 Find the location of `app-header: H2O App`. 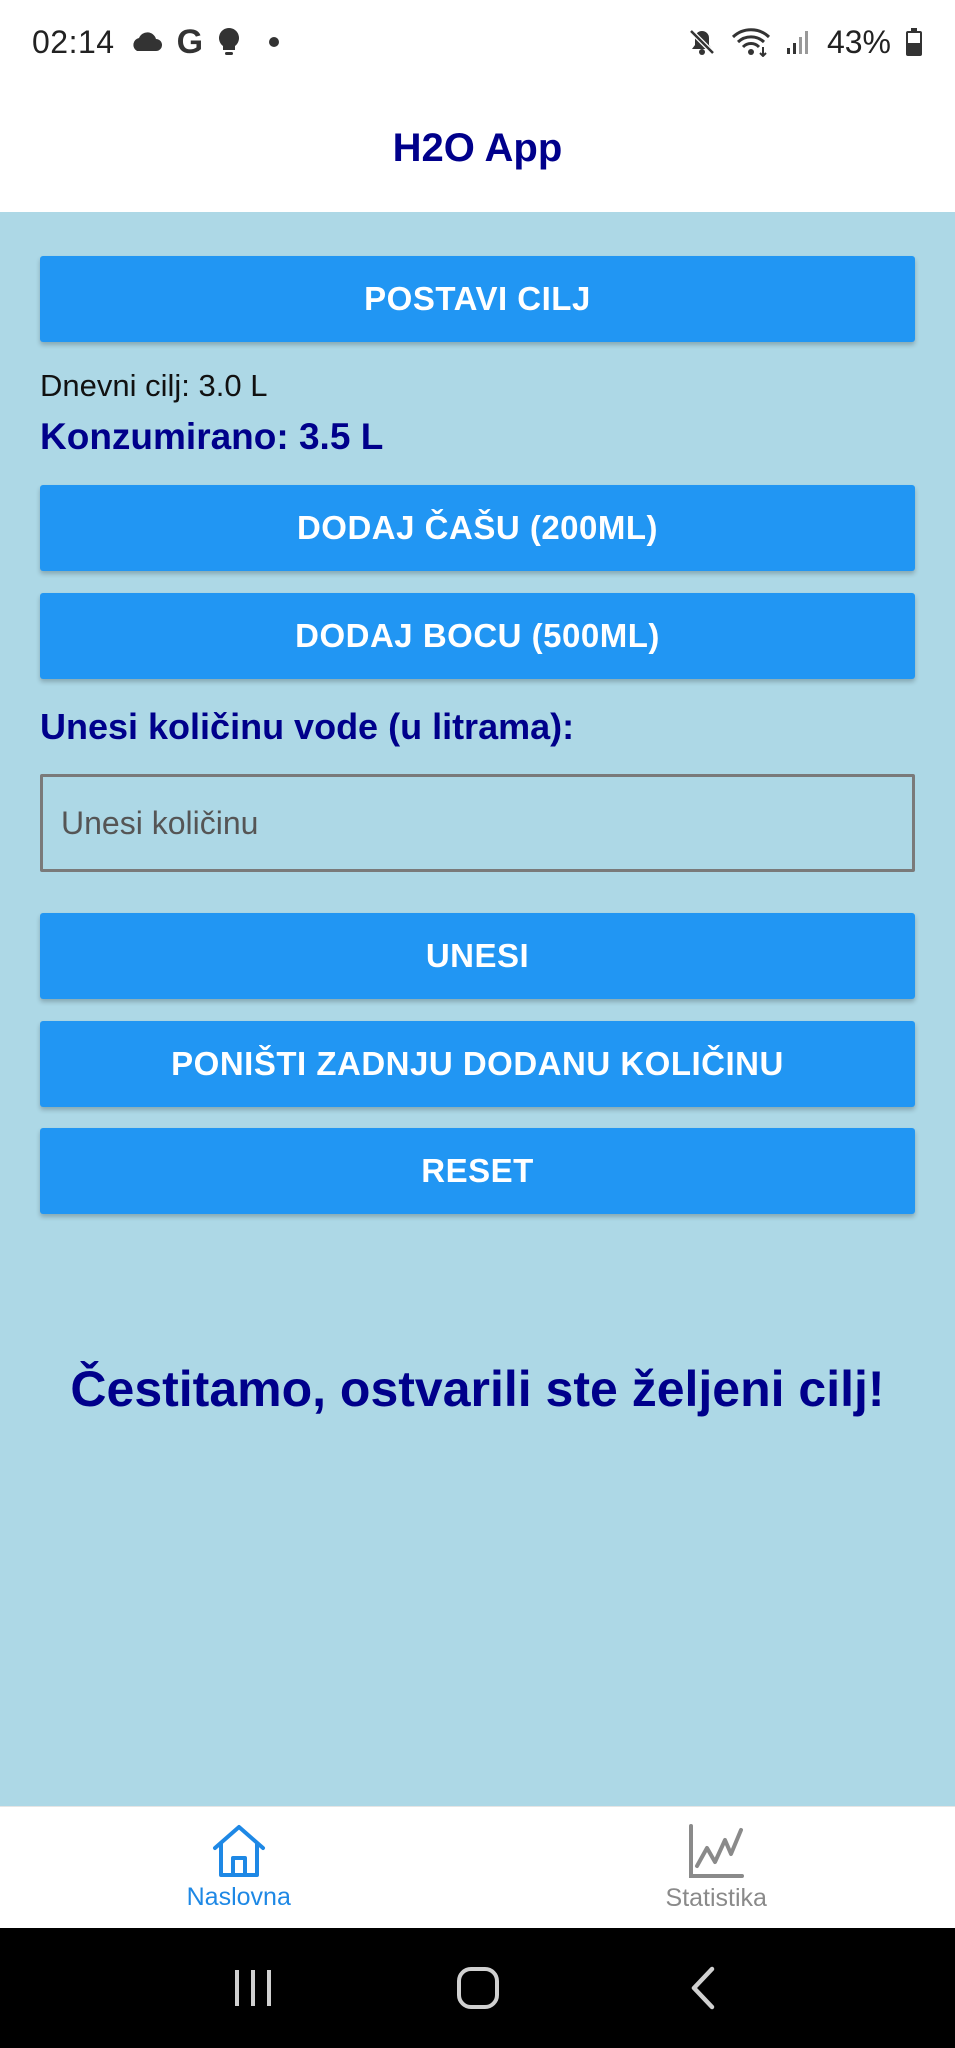

app-header: H2O App is located at coordinates (477, 148).